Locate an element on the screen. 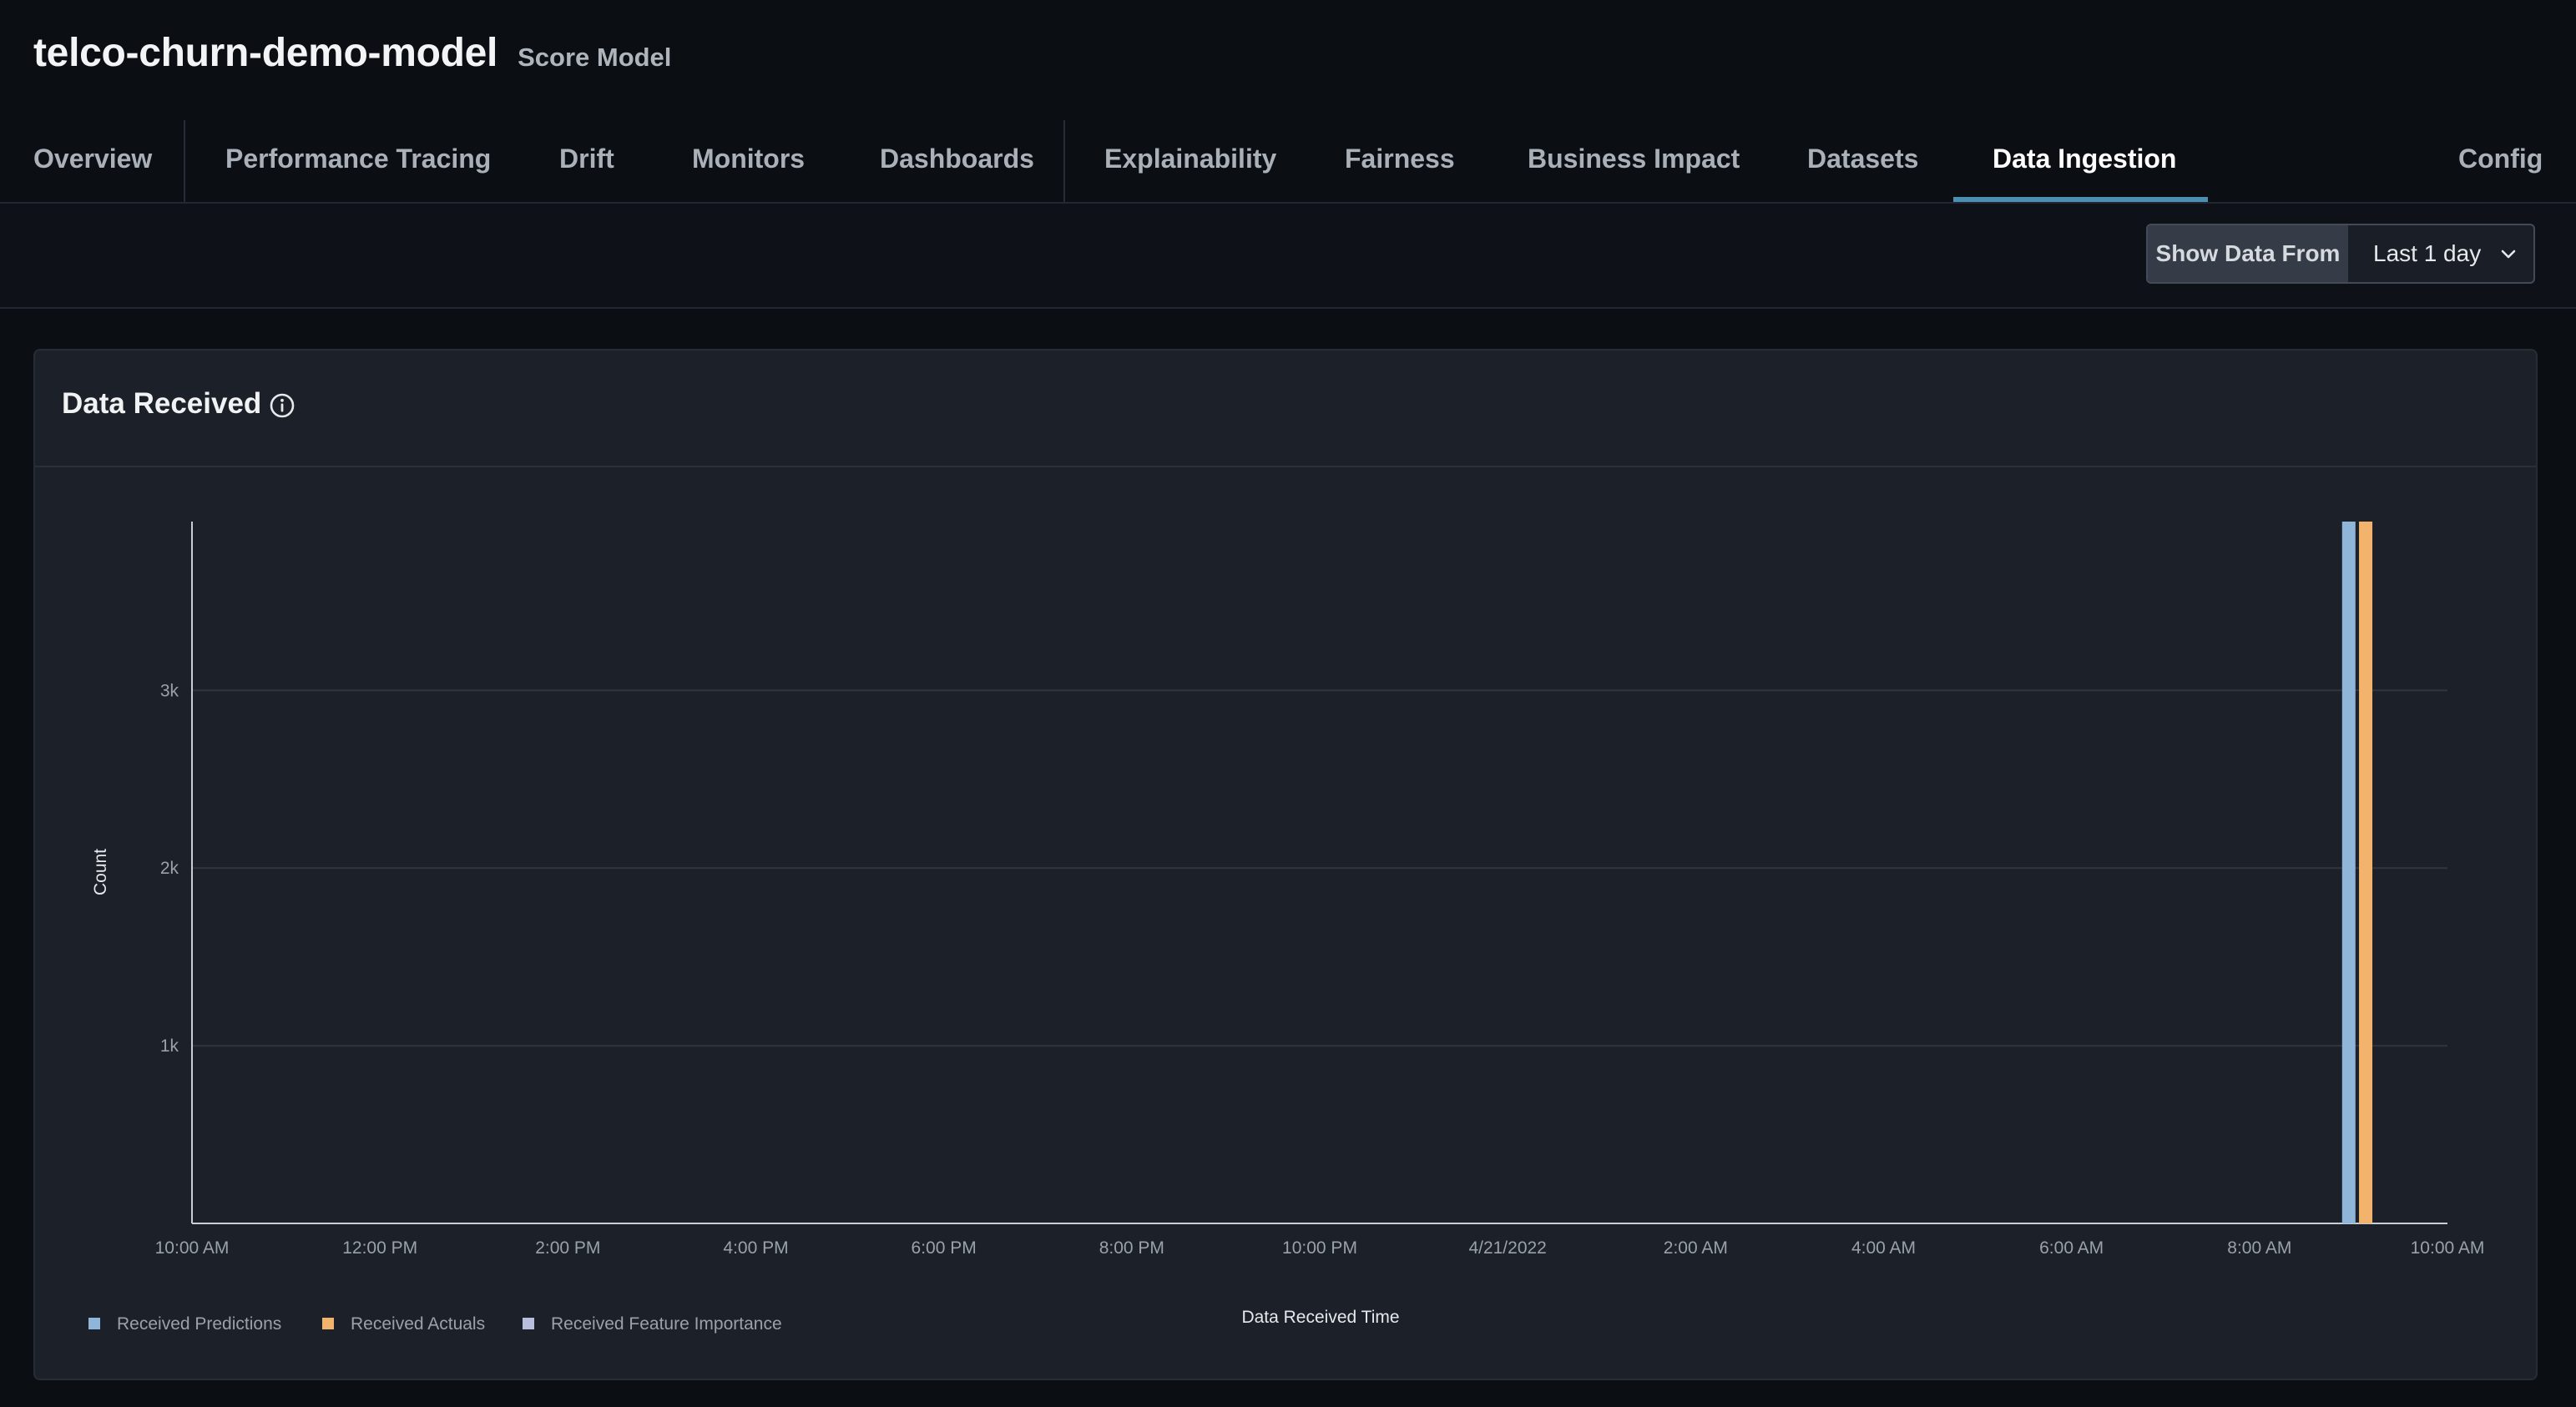 This screenshot has width=2576, height=1407. time-range-selector: Show Data From Last 1 day is located at coordinates (2340, 254).